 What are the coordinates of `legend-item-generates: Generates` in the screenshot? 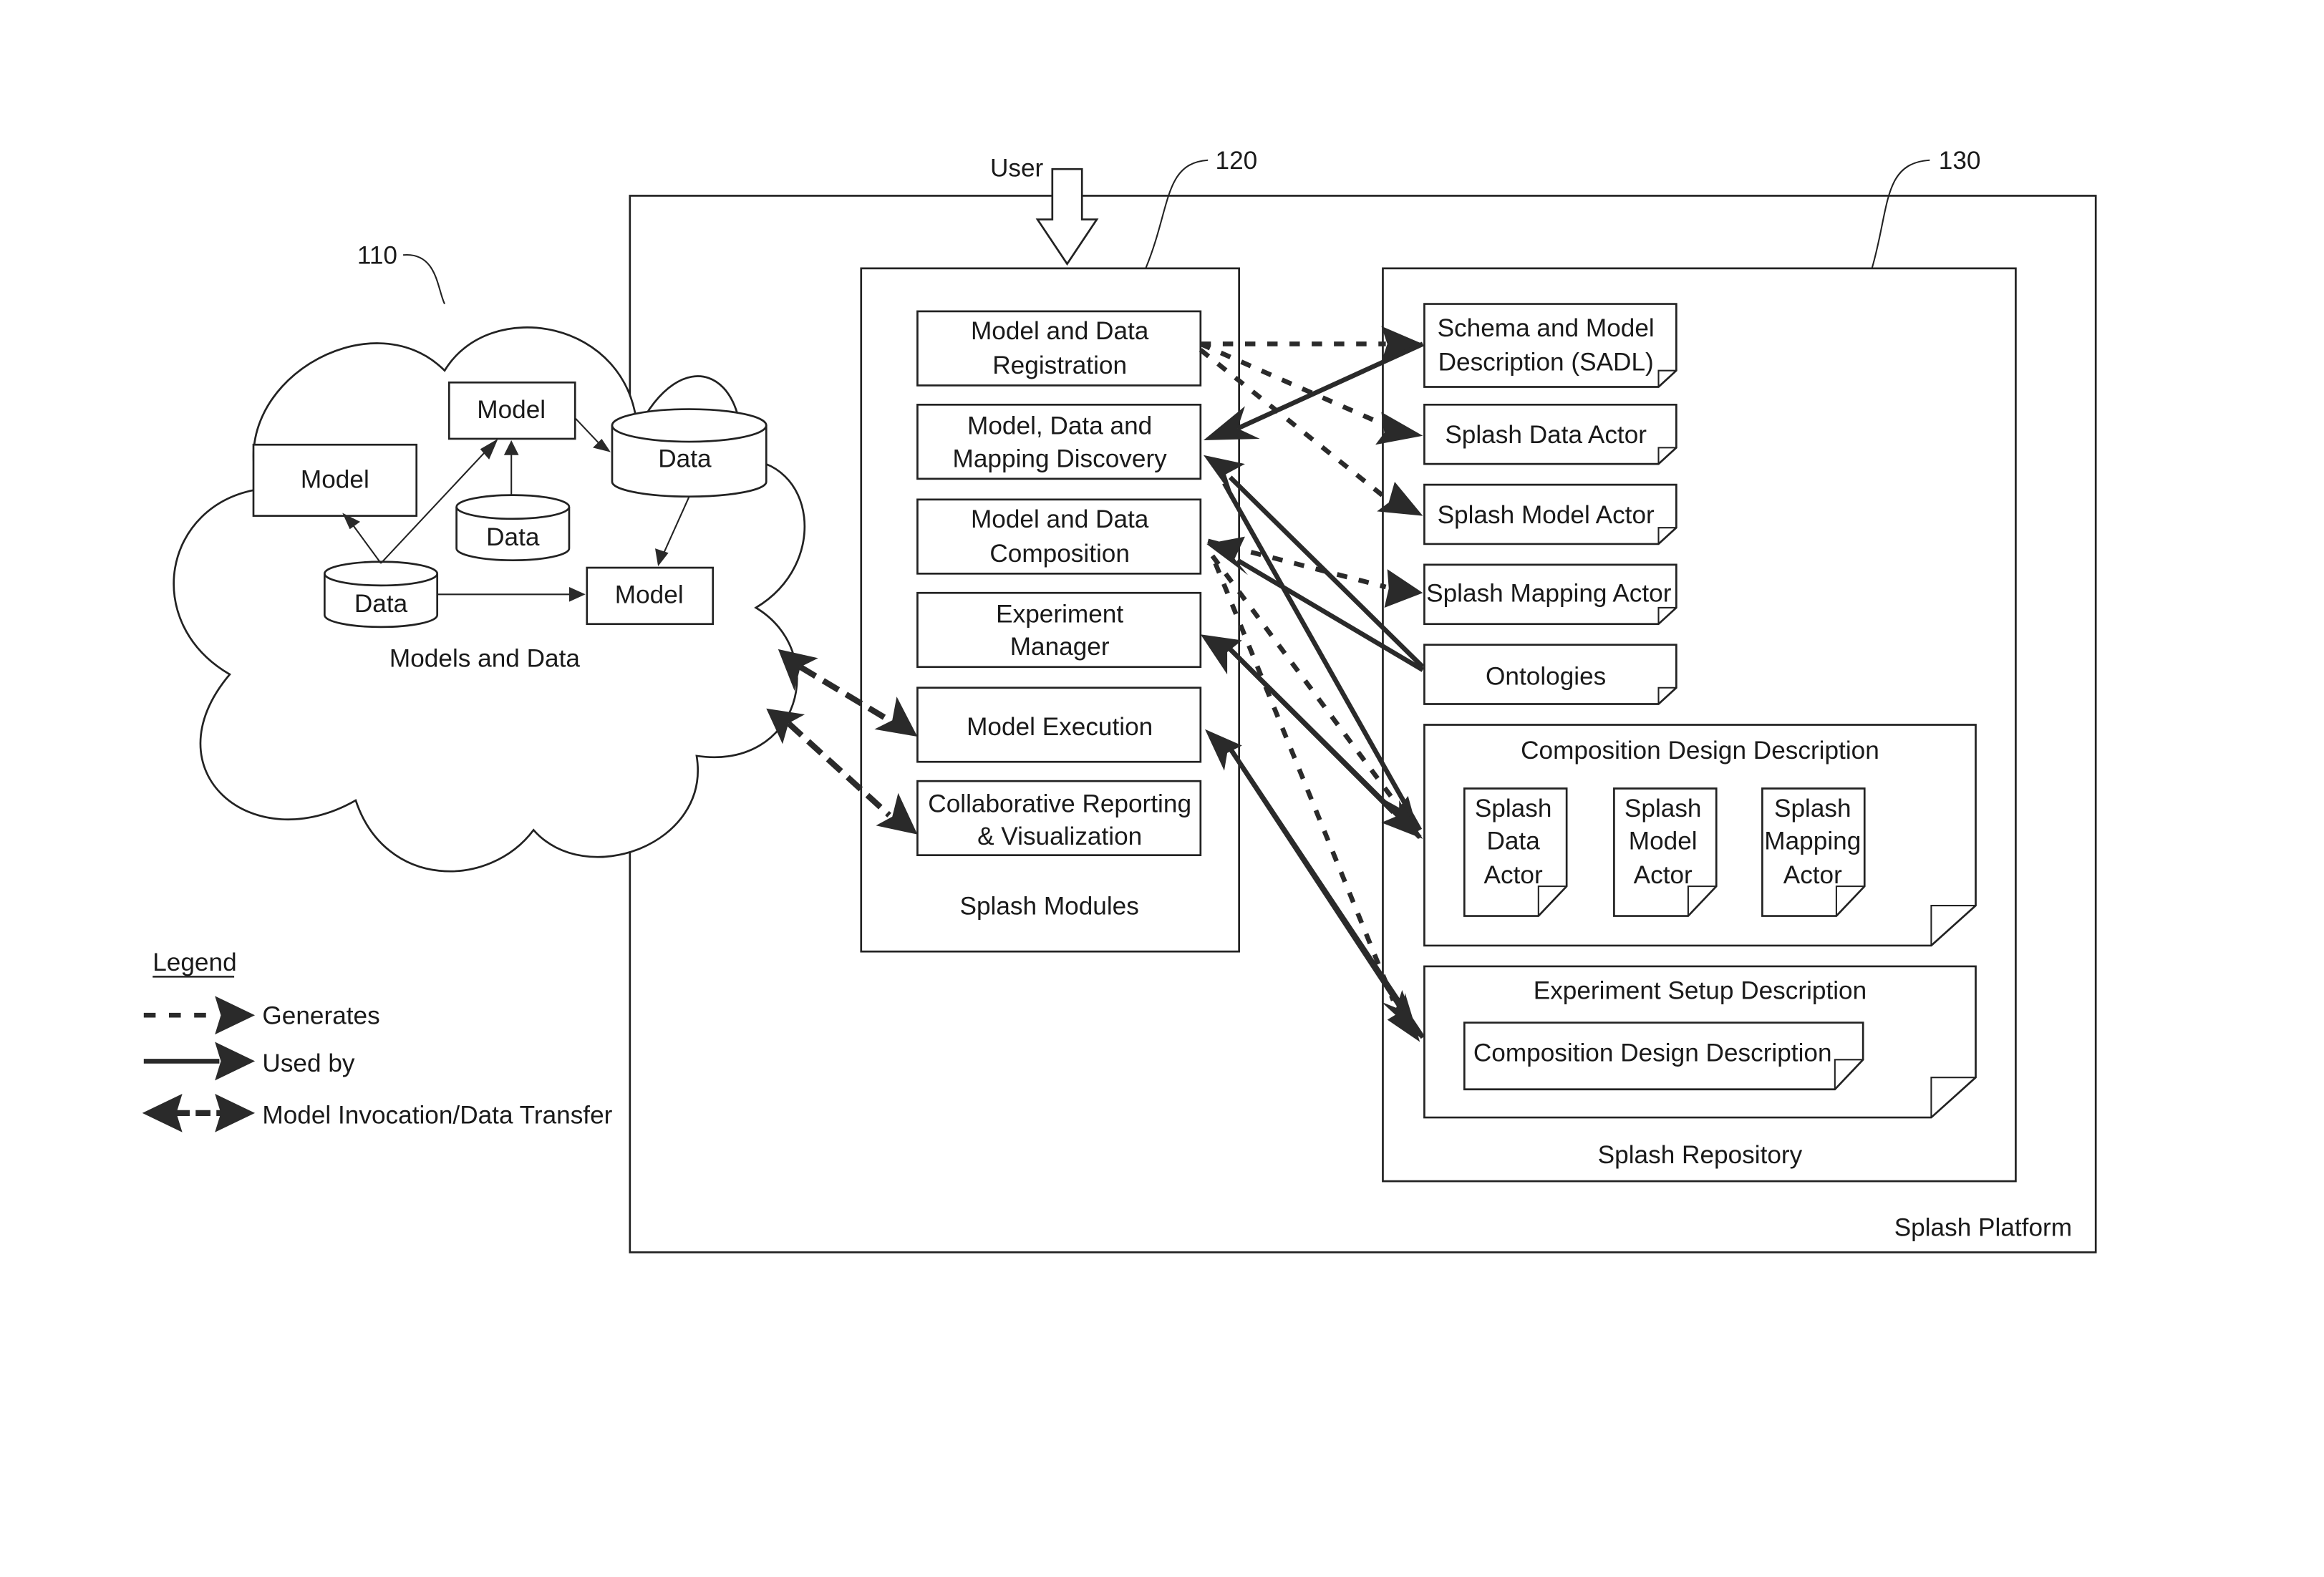 It's located at (261, 1015).